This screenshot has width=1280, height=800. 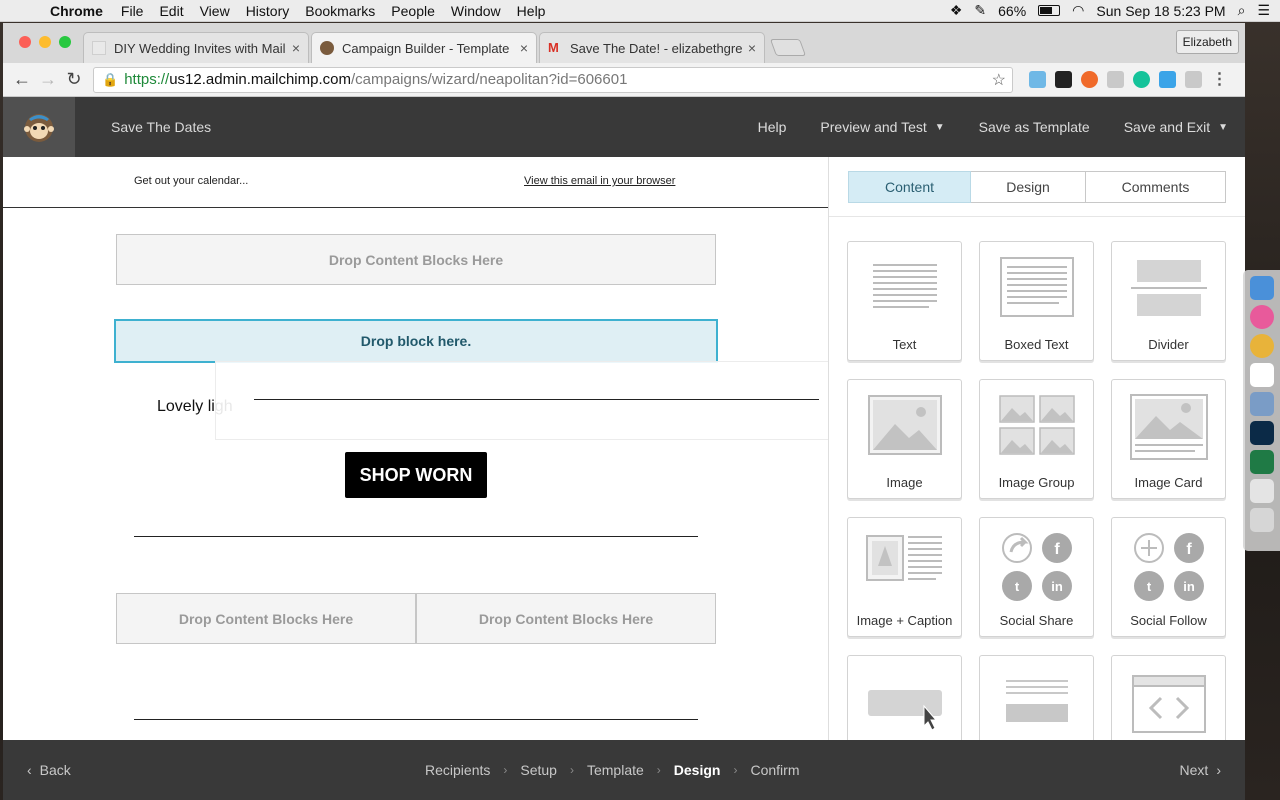 What do you see at coordinates (1160, 11) in the screenshot?
I see `clock: Sun Sep 18 5:23 PM` at bounding box center [1160, 11].